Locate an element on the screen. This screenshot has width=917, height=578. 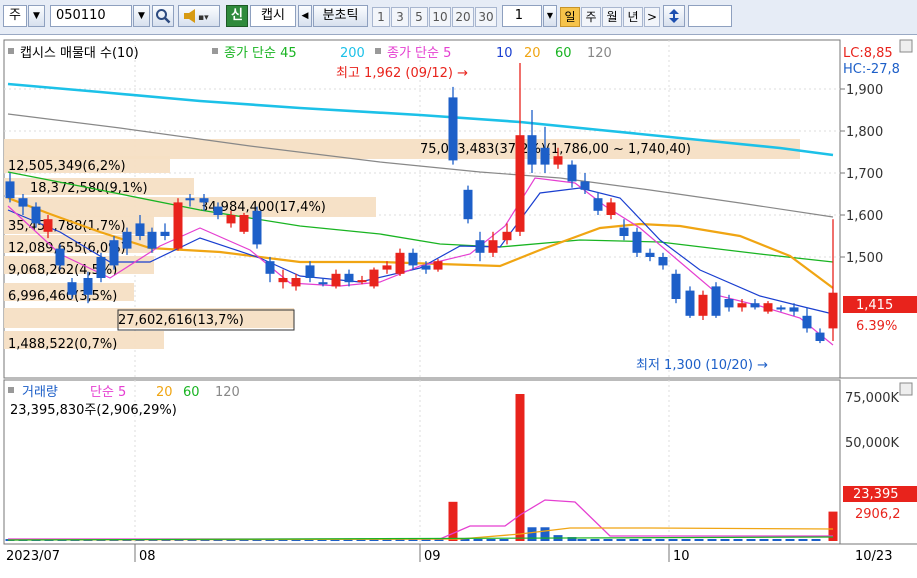
minute-5-button: 5 is located at coordinates (419, 17).